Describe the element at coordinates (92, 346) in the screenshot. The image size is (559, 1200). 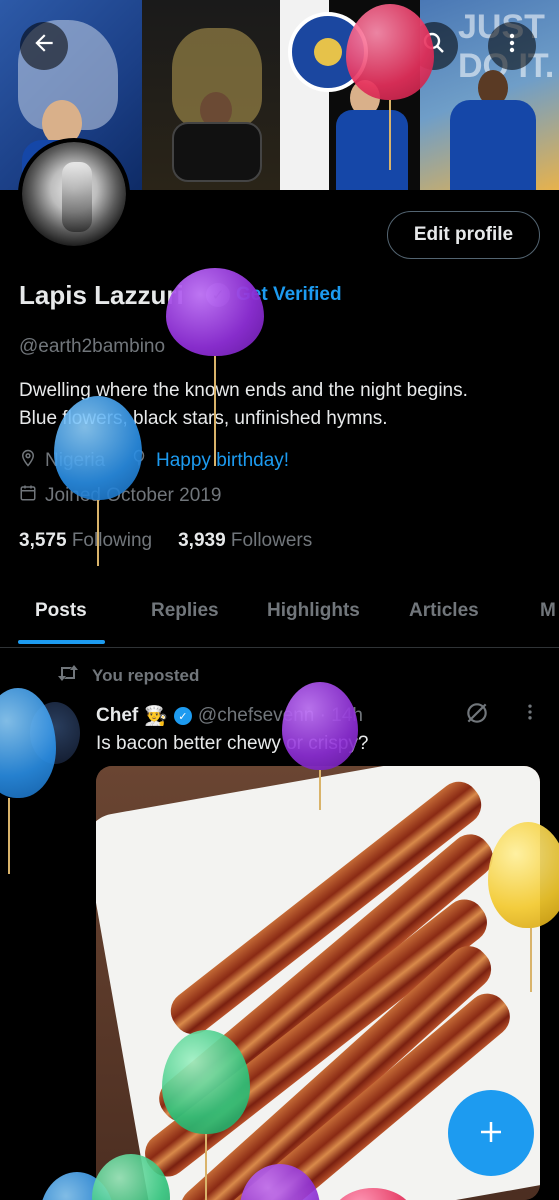
I see `profile-handle: @earth2bambino` at that location.